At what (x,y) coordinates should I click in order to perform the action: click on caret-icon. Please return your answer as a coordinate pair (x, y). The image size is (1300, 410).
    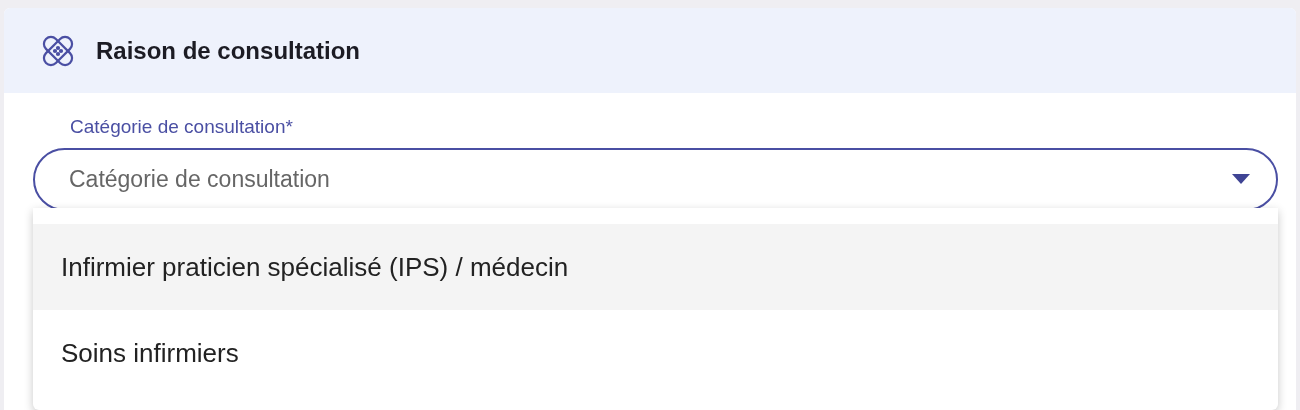
    Looking at the image, I should click on (1241, 179).